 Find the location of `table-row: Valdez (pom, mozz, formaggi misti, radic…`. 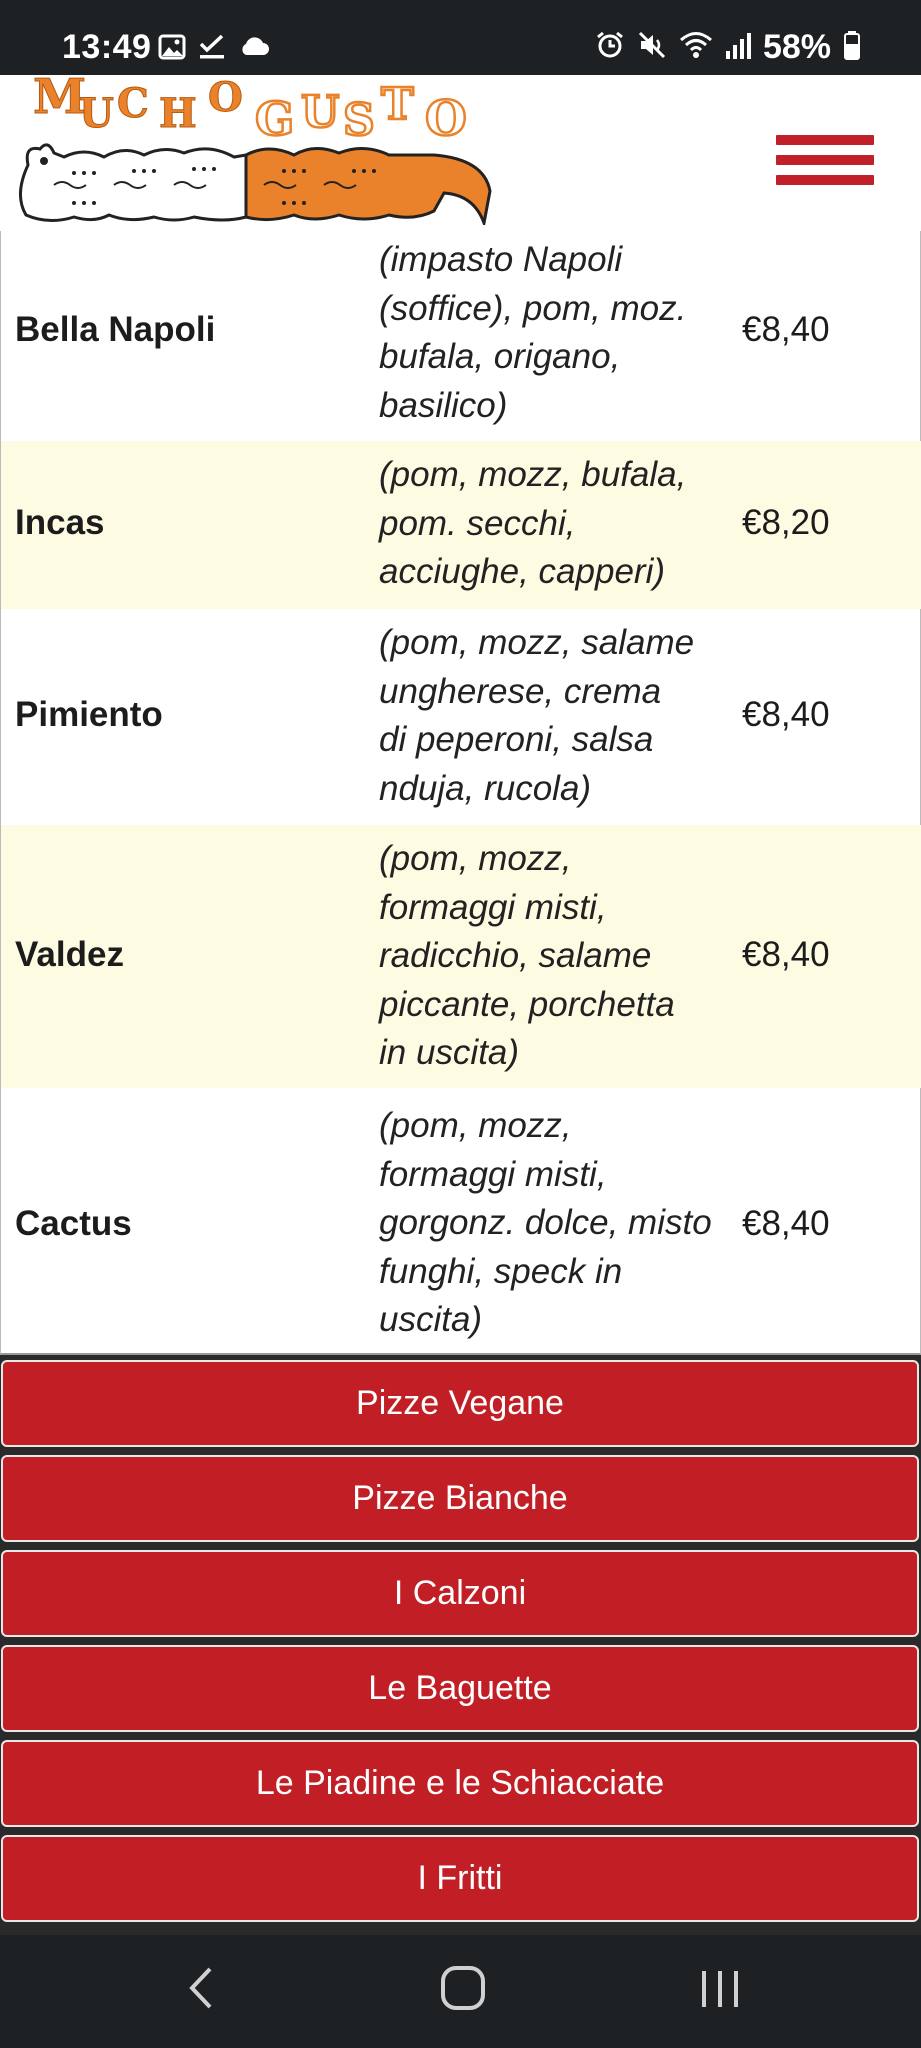

table-row: Valdez (pom, mozz, formaggi misti, radic… is located at coordinates (461, 956).